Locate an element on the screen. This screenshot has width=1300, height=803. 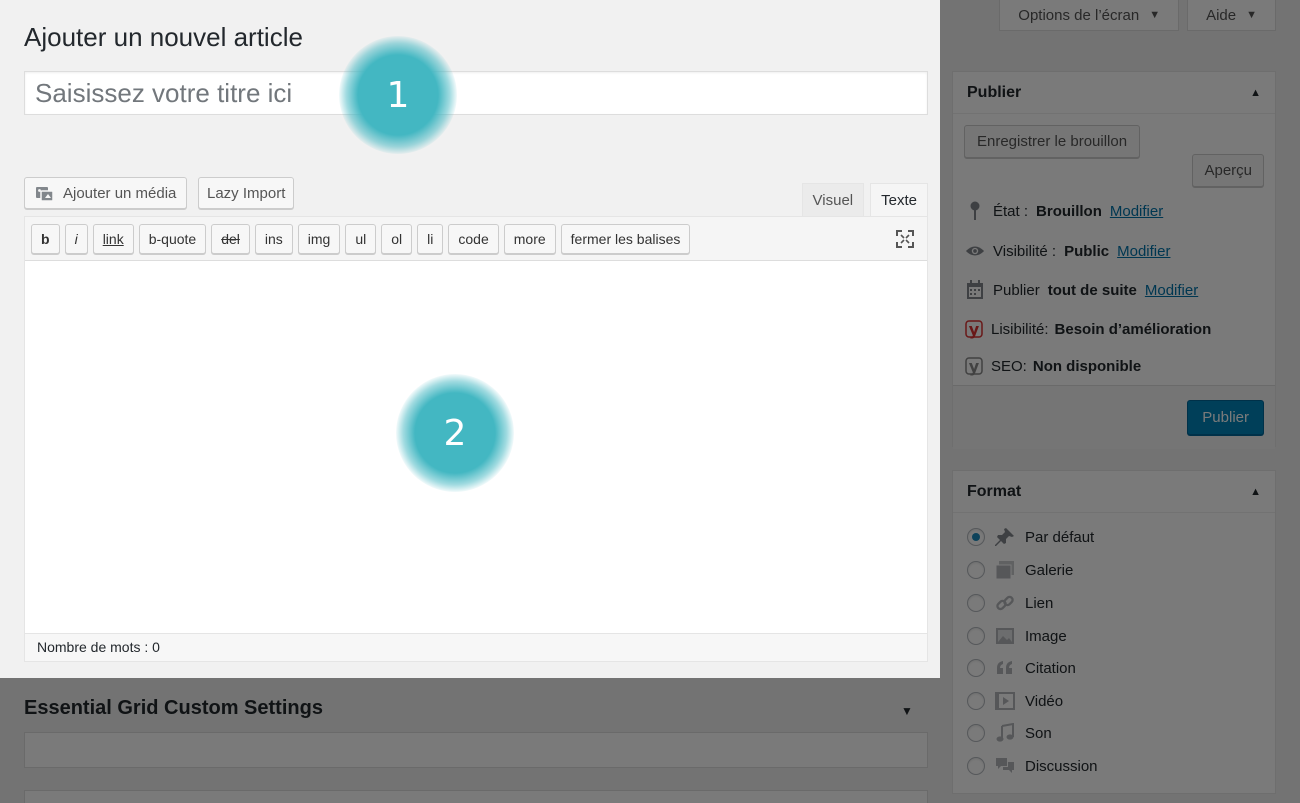
format-label: Par défaut is located at coordinates (1060, 537).